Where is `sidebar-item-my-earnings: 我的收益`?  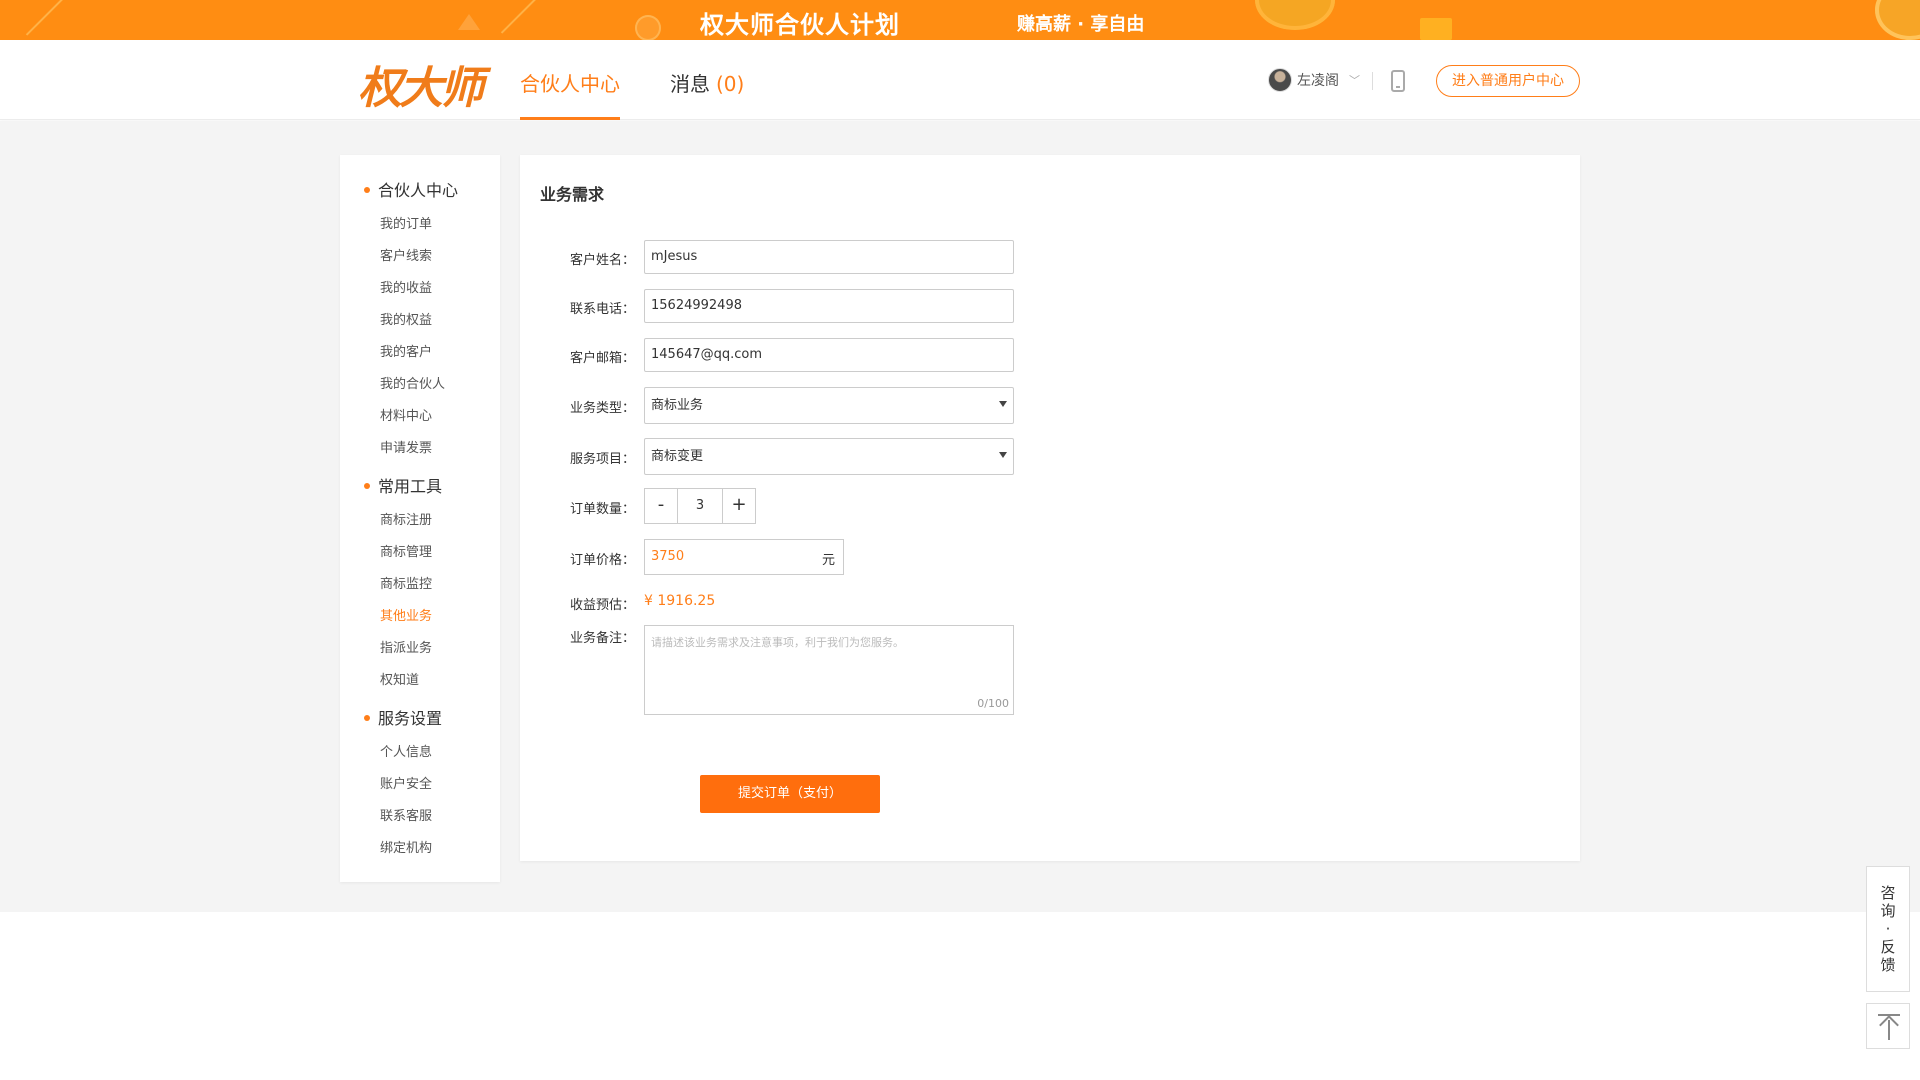
sidebar-item-my-earnings: 我的收益 is located at coordinates (406, 286).